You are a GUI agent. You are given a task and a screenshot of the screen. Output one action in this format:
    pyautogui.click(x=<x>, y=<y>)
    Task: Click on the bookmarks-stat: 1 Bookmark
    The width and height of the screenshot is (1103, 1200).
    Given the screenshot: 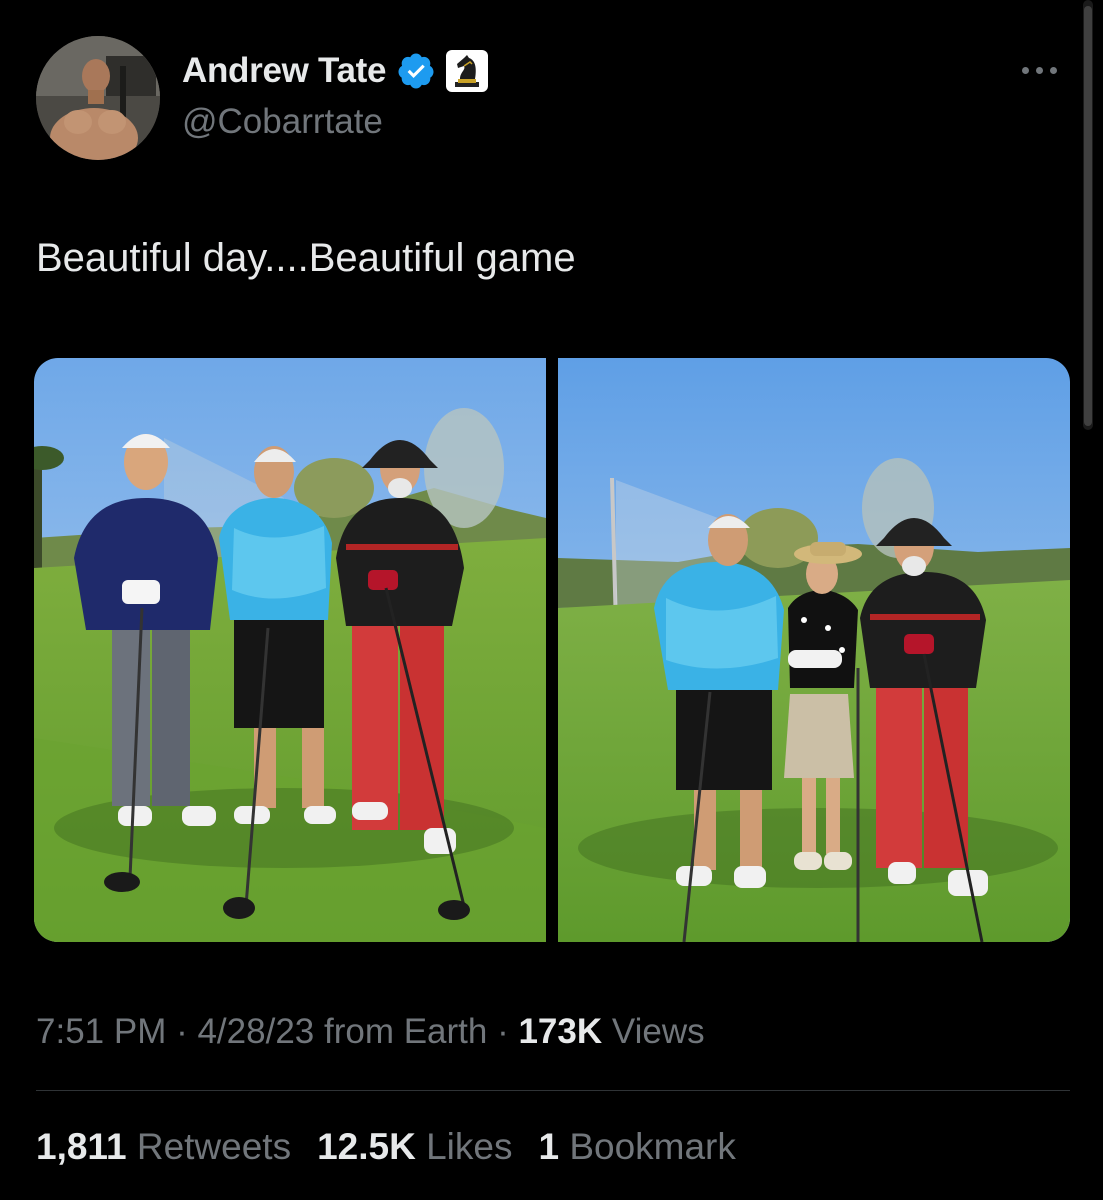 What is the action you would take?
    pyautogui.click(x=636, y=1147)
    